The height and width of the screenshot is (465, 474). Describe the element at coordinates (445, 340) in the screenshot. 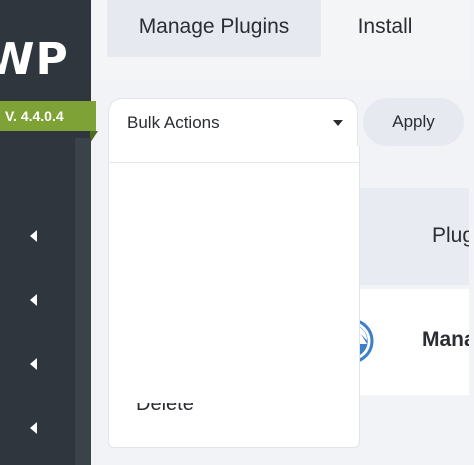

I see `plugin-name: Mana` at that location.